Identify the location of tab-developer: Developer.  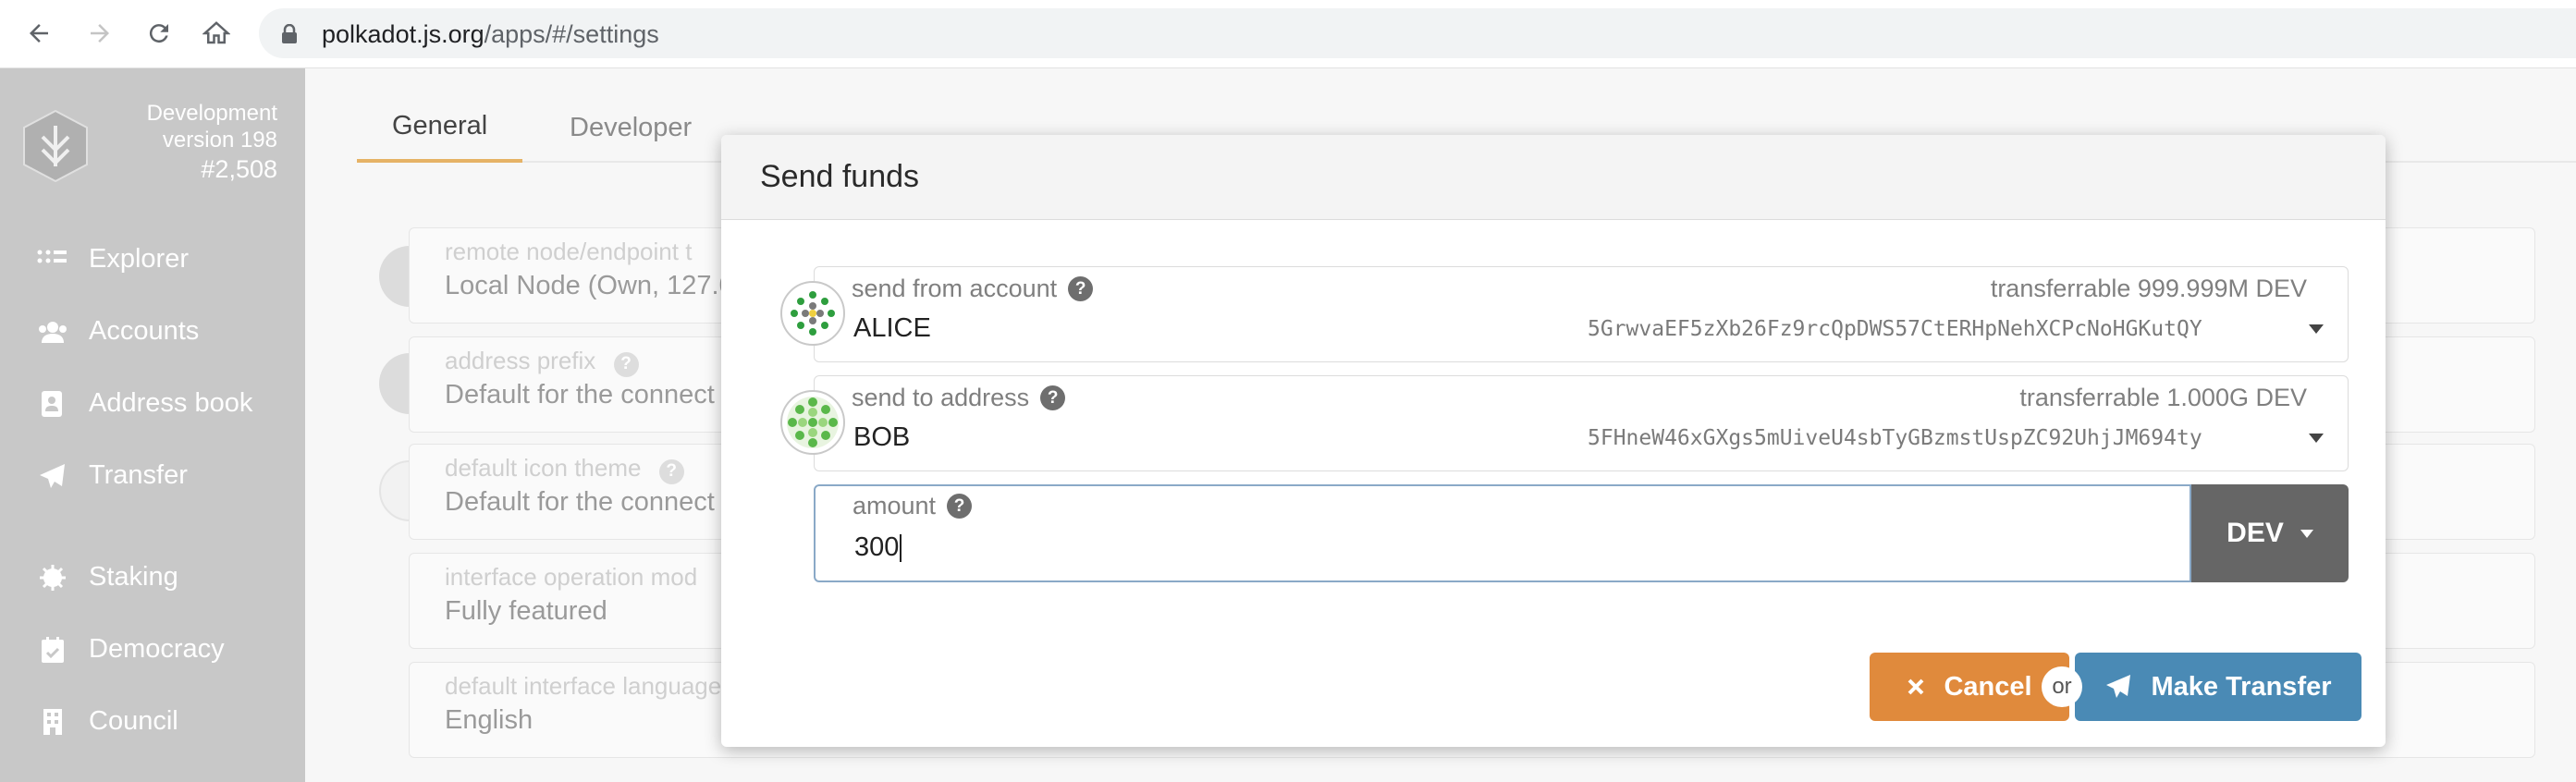
(630, 127).